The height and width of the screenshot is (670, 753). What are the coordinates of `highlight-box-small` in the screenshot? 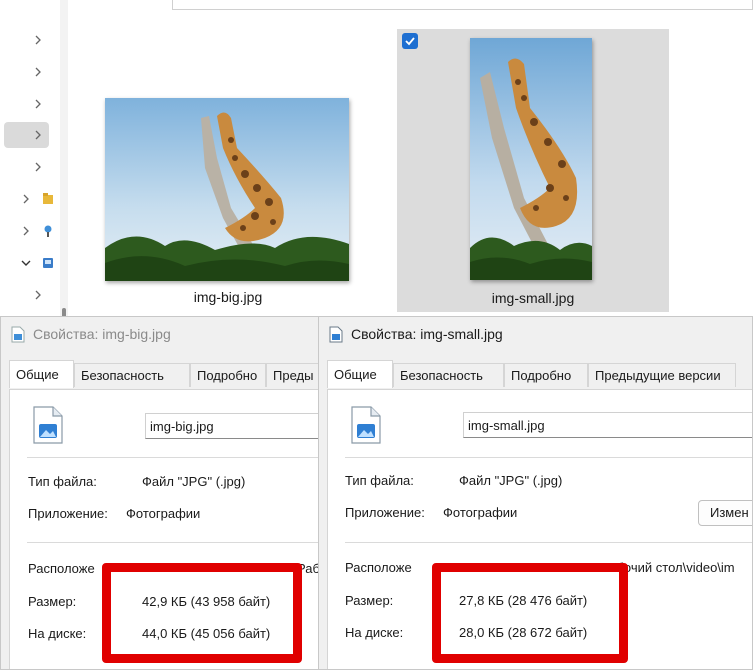 It's located at (530, 613).